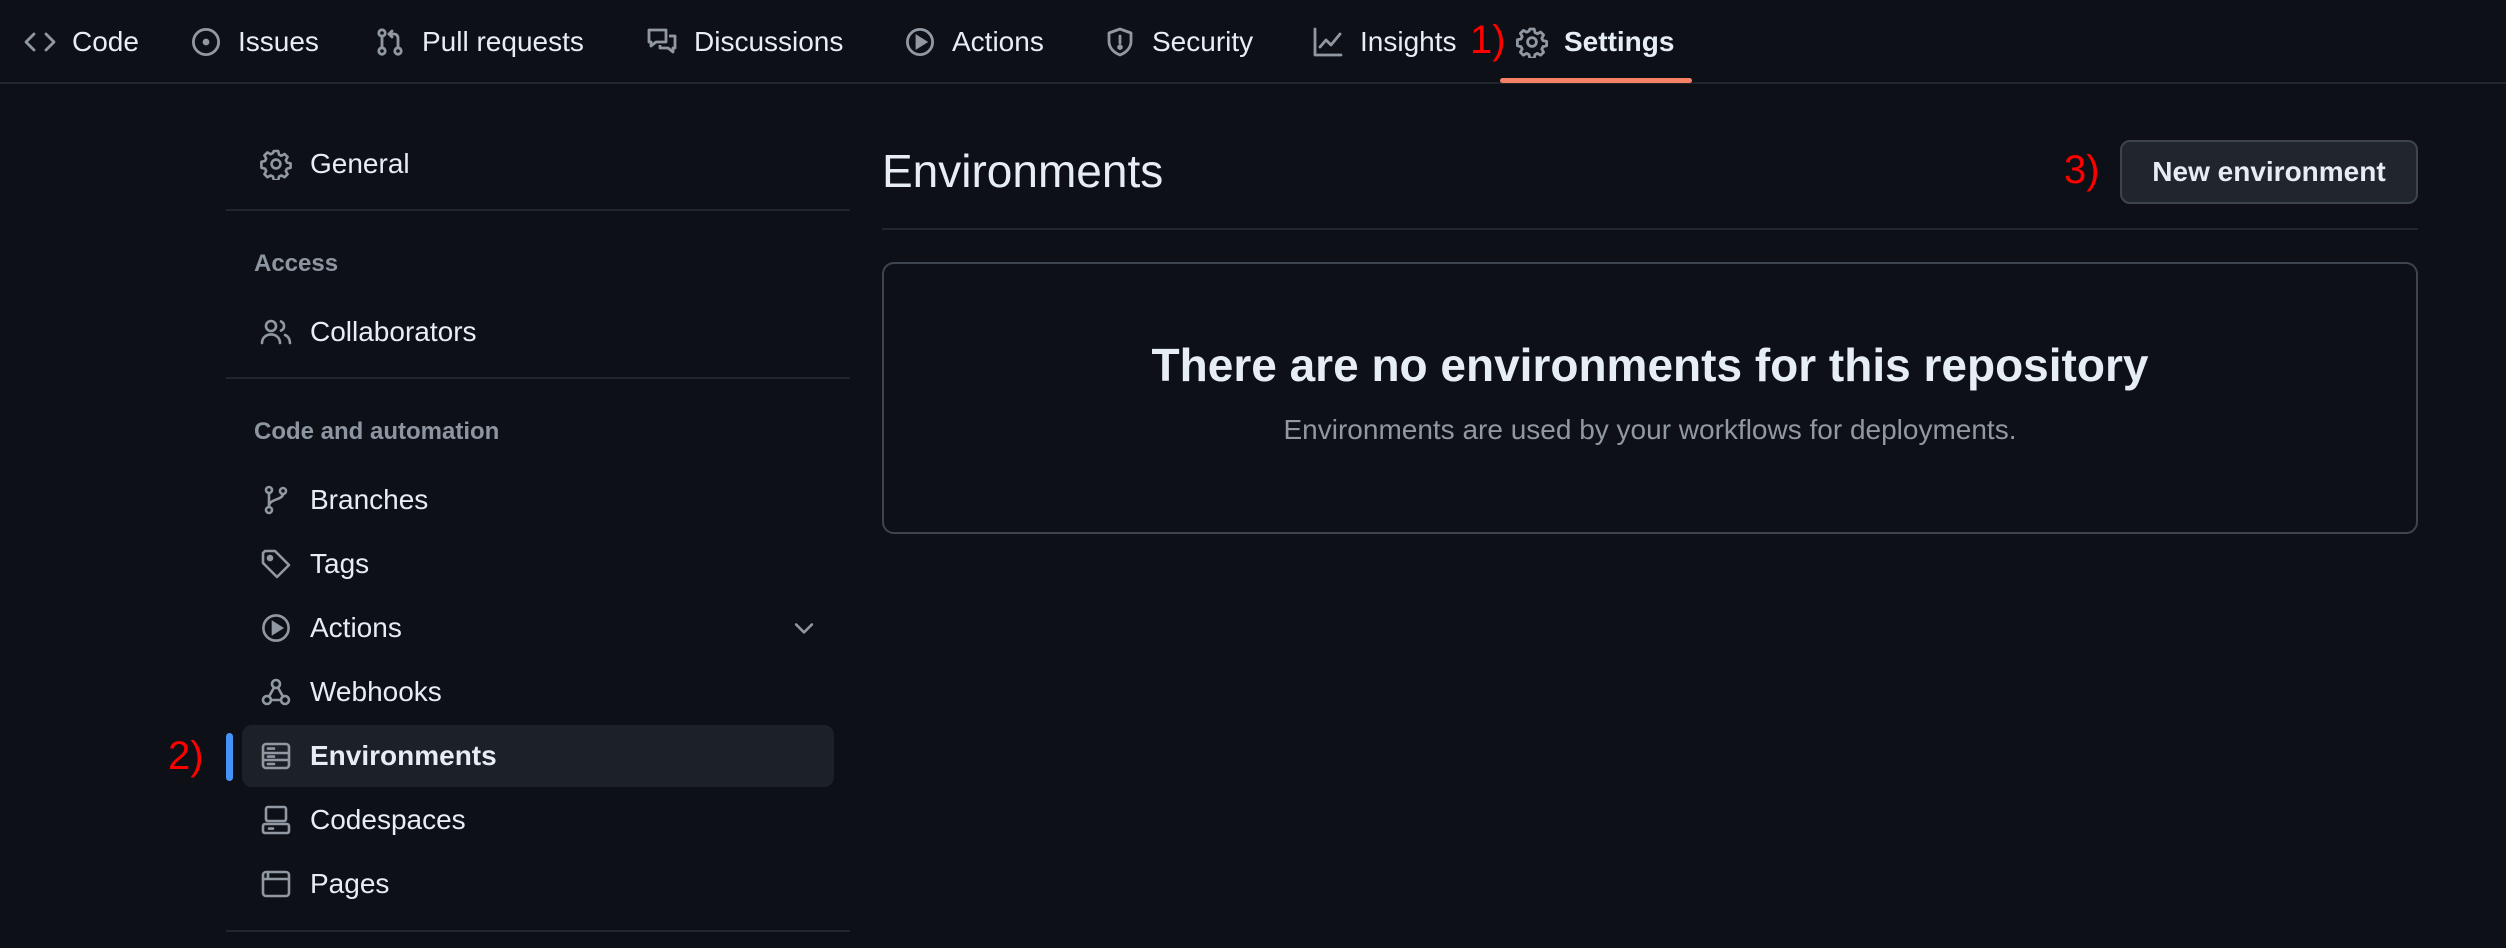 The width and height of the screenshot is (2506, 948). What do you see at coordinates (2082, 170) in the screenshot?
I see `annotation-3: 3)` at bounding box center [2082, 170].